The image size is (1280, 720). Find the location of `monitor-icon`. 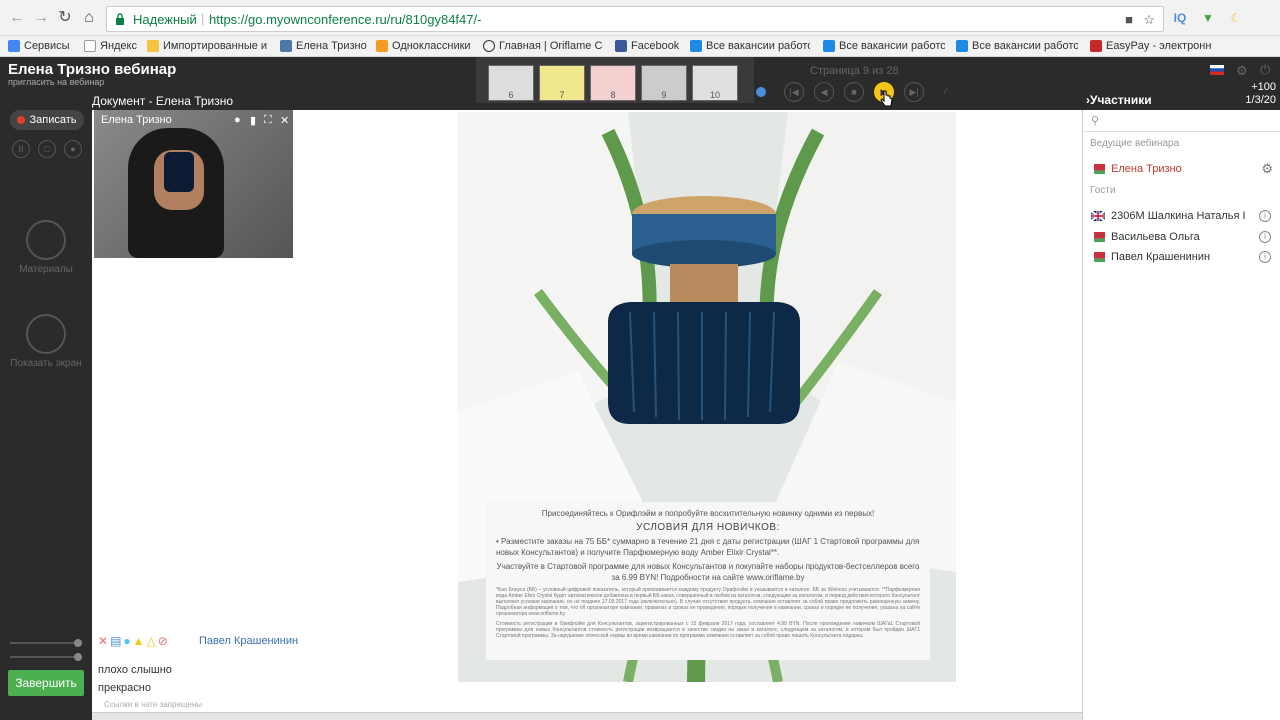

monitor-icon is located at coordinates (46, 240).